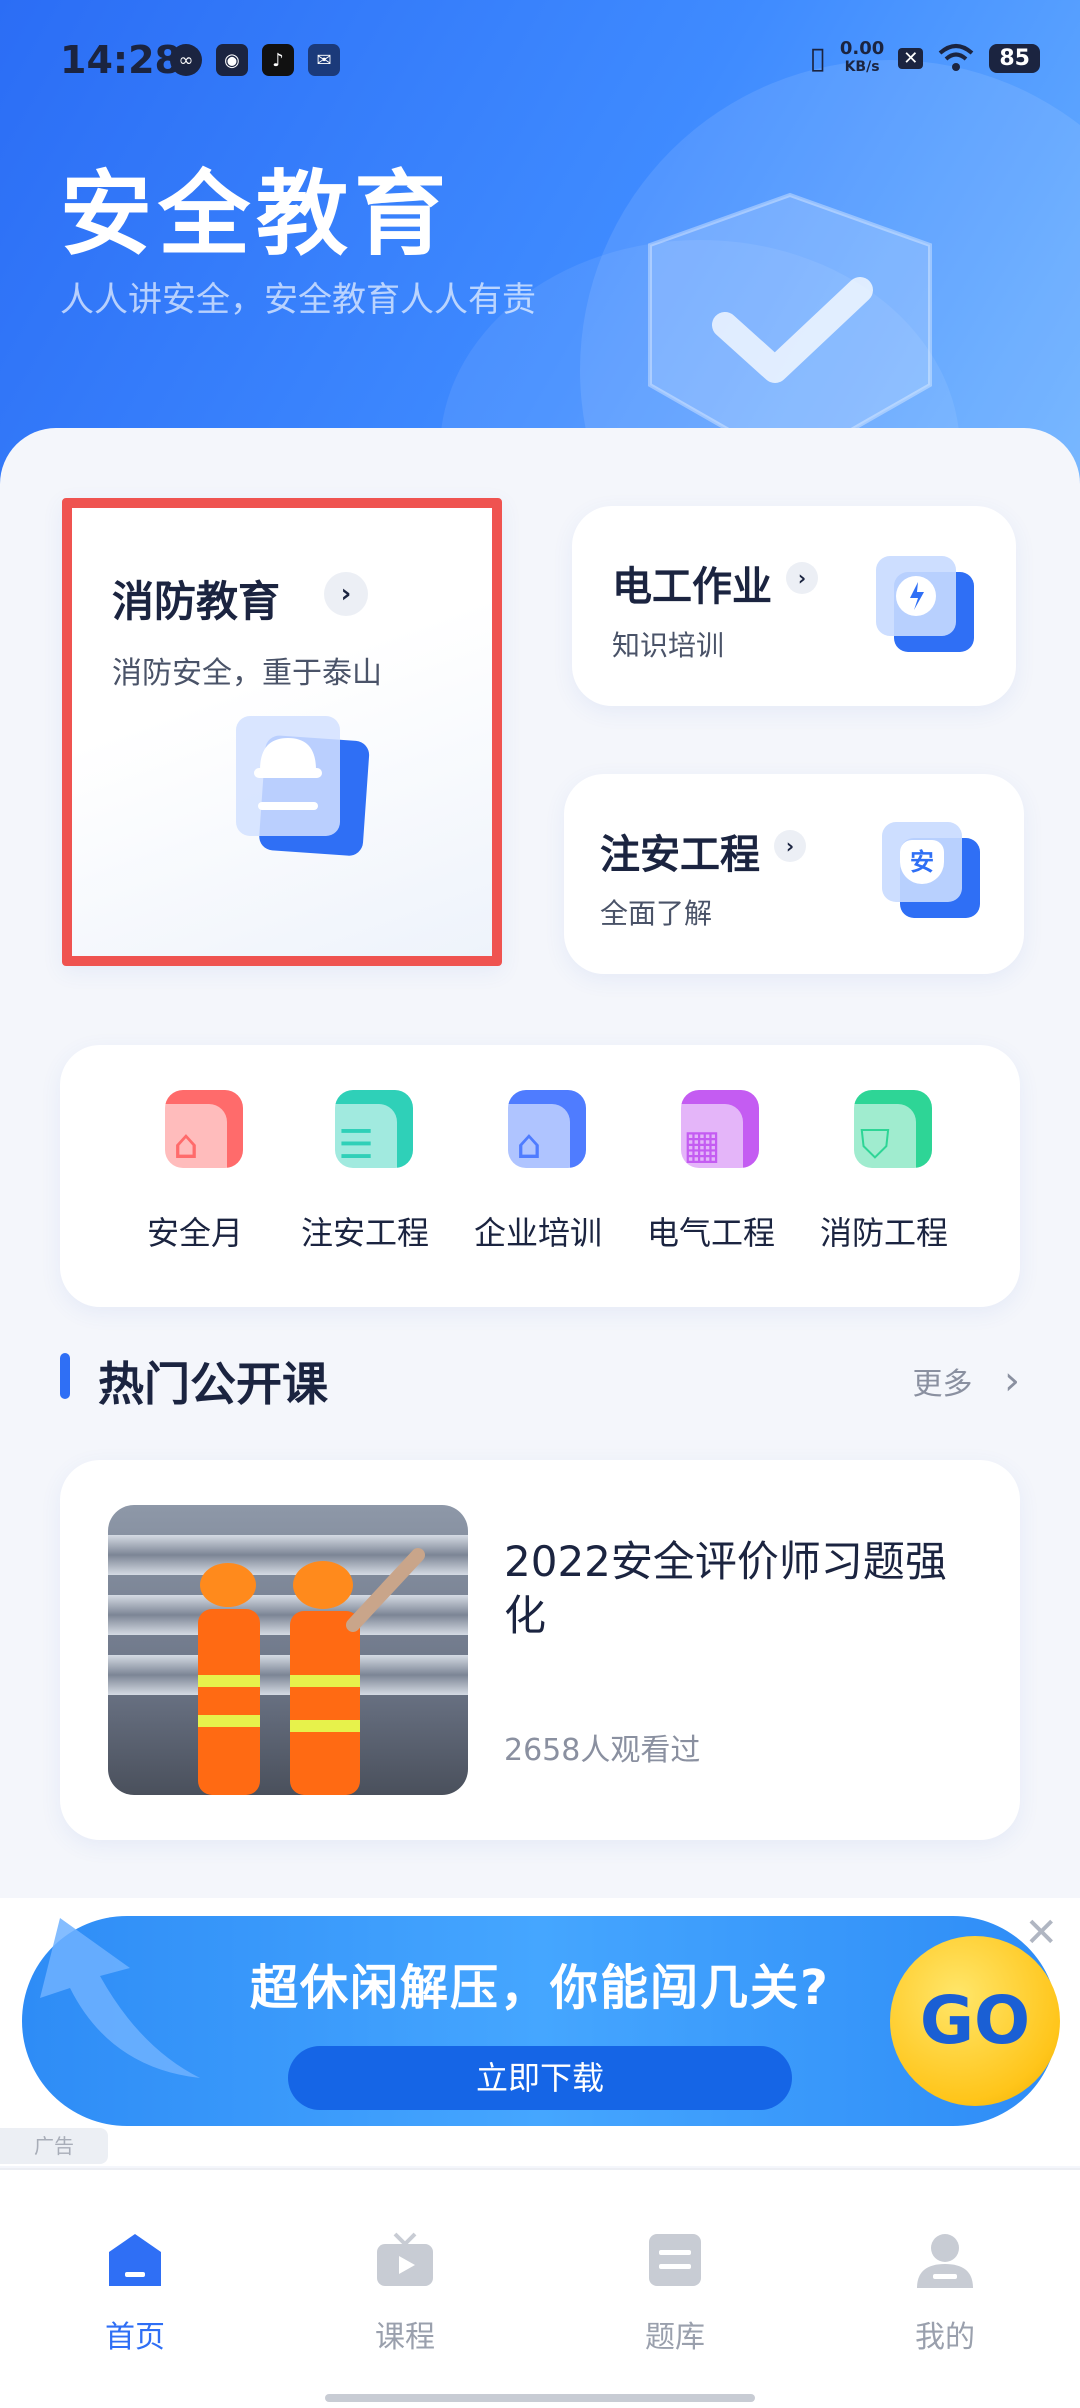 This screenshot has height=2408, width=1080. Describe the element at coordinates (538, 1140) in the screenshot. I see `house-icon: ⌂` at that location.